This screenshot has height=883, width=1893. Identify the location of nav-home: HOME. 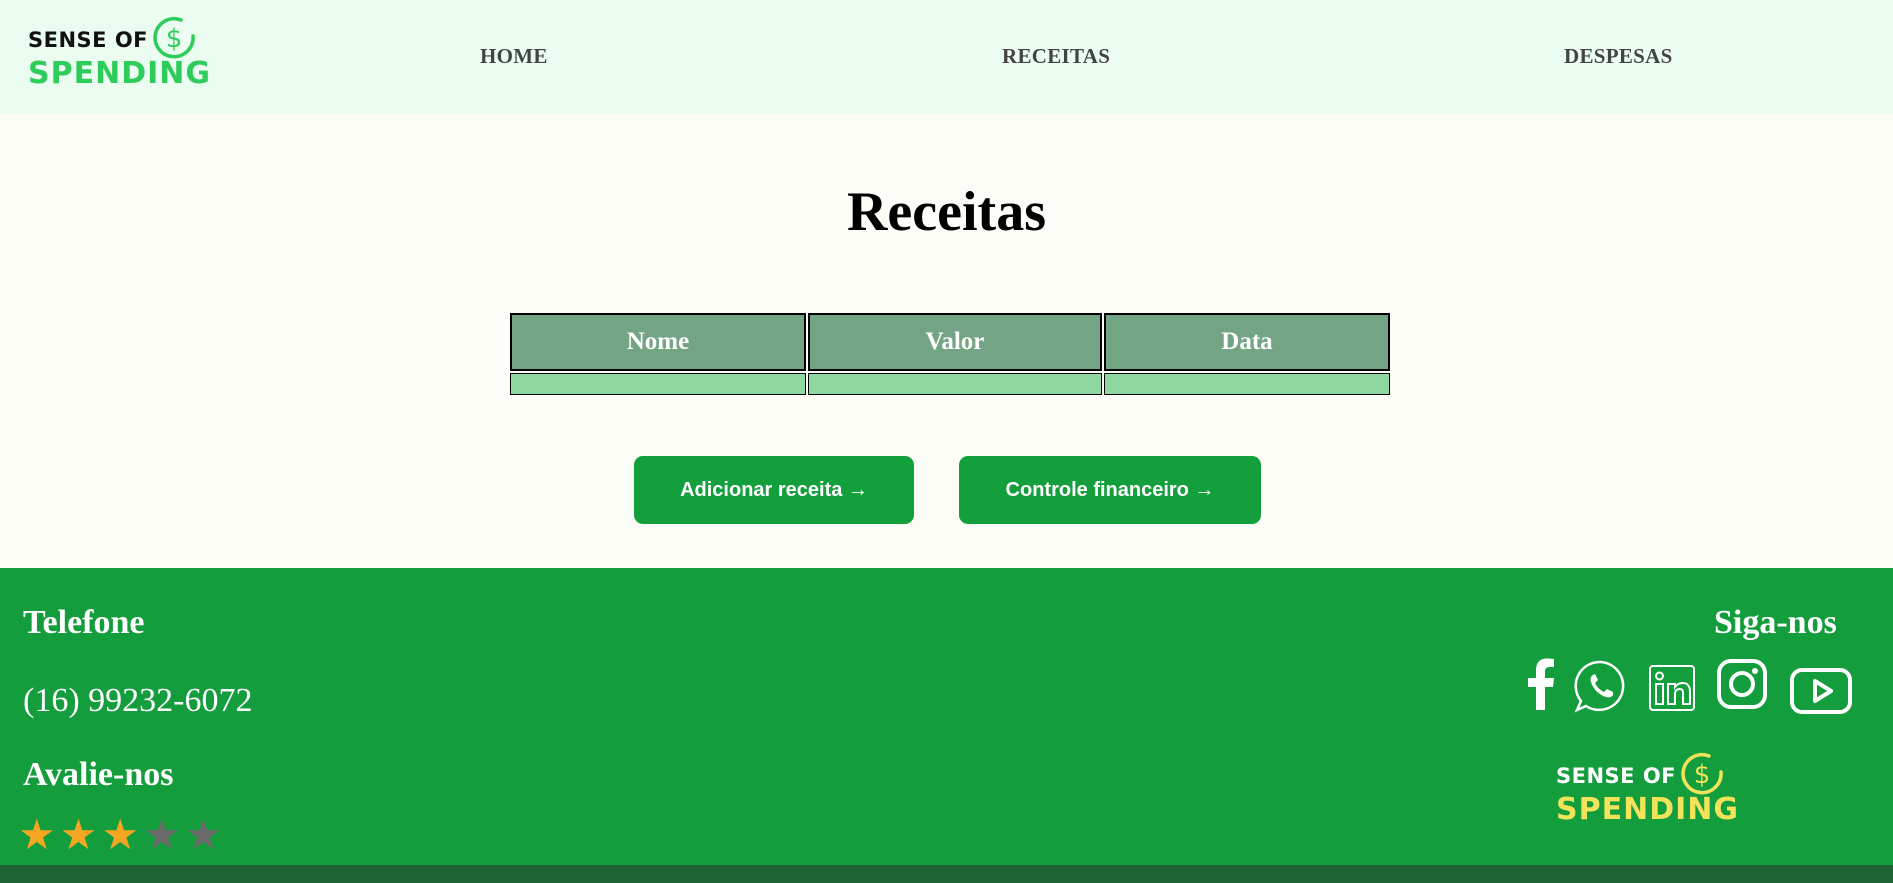
(514, 56).